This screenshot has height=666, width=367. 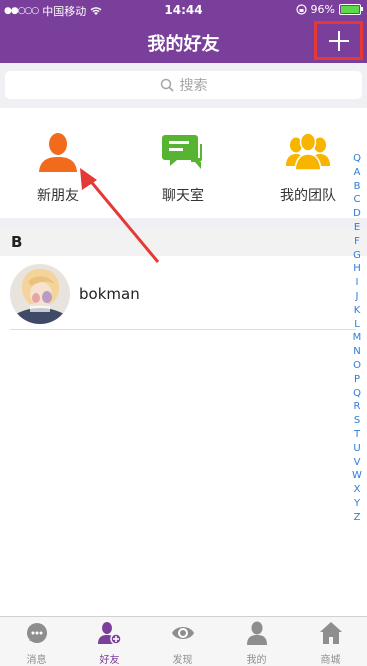 What do you see at coordinates (183, 329) in the screenshot?
I see `row-separator` at bounding box center [183, 329].